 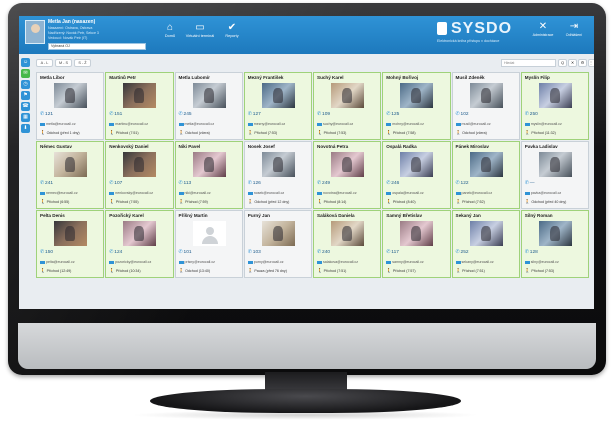 I want to click on logout-button: ⇥ Odhlášení, so click(x=574, y=35).